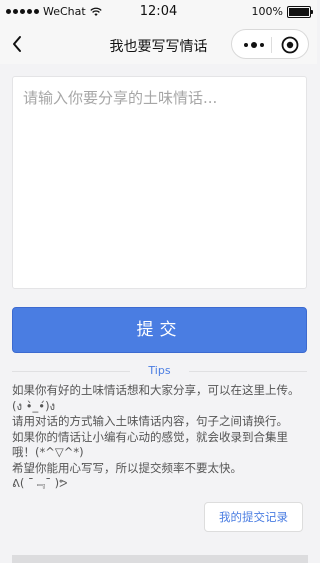  Describe the element at coordinates (253, 517) in the screenshot. I see `my-submissions-button: 我的提交记录` at that location.